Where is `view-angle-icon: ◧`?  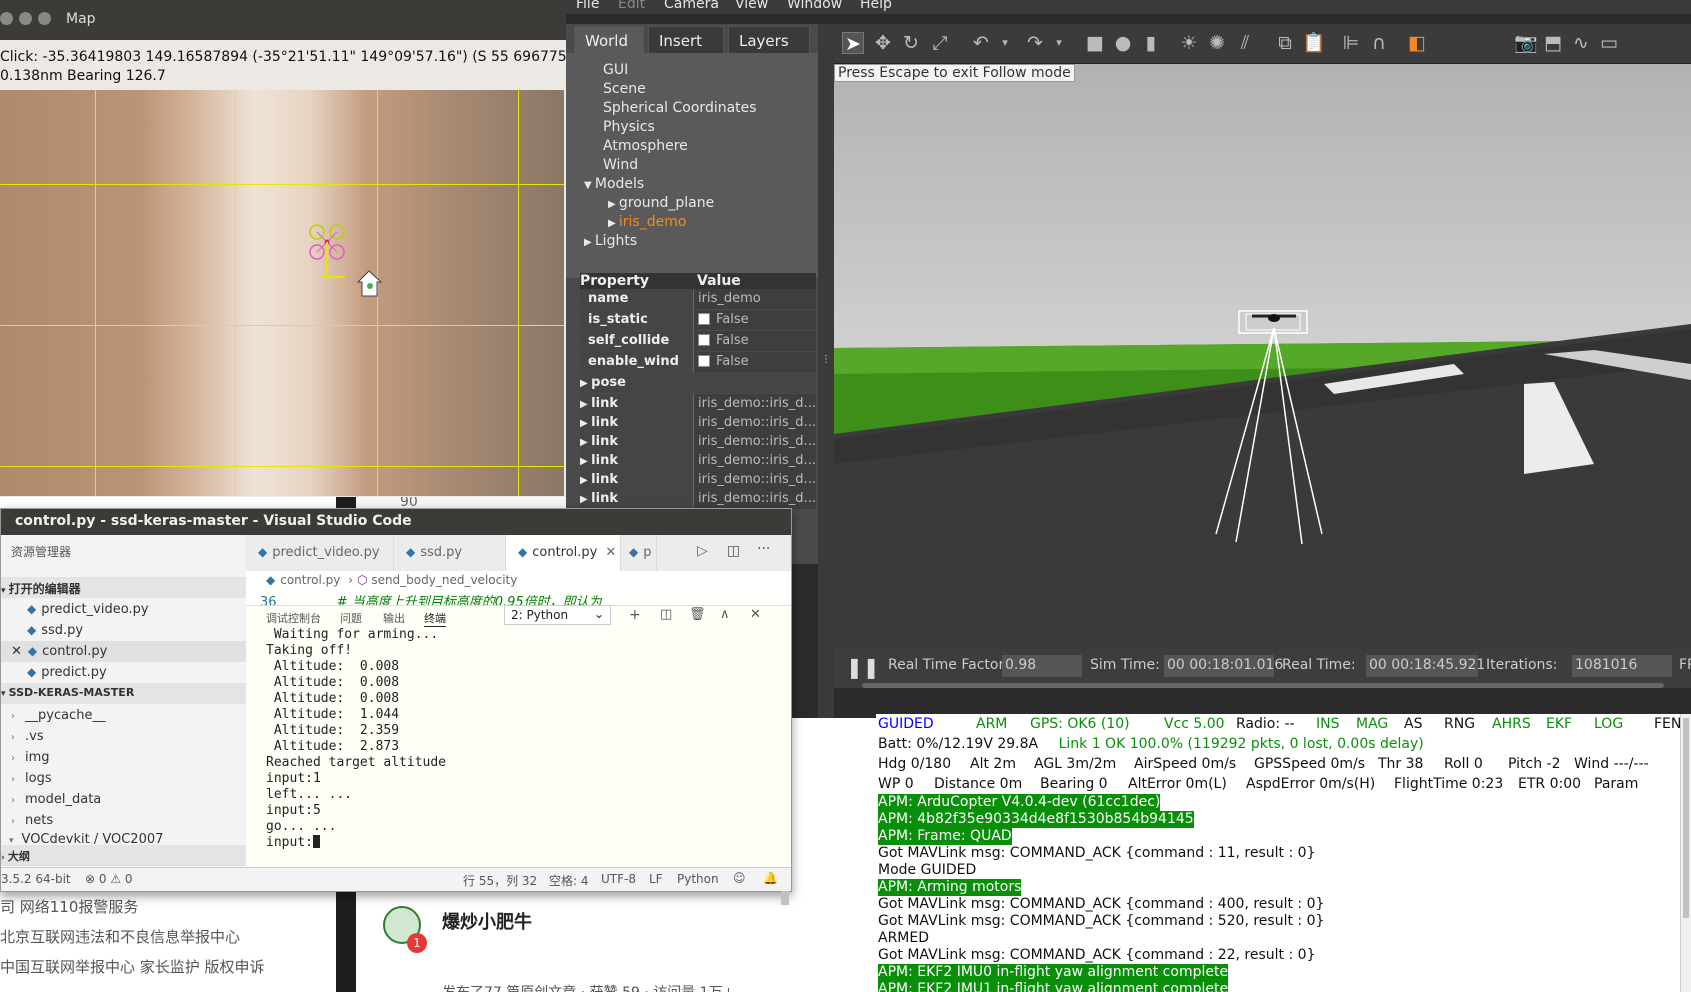
view-angle-icon: ◧ is located at coordinates (1417, 43).